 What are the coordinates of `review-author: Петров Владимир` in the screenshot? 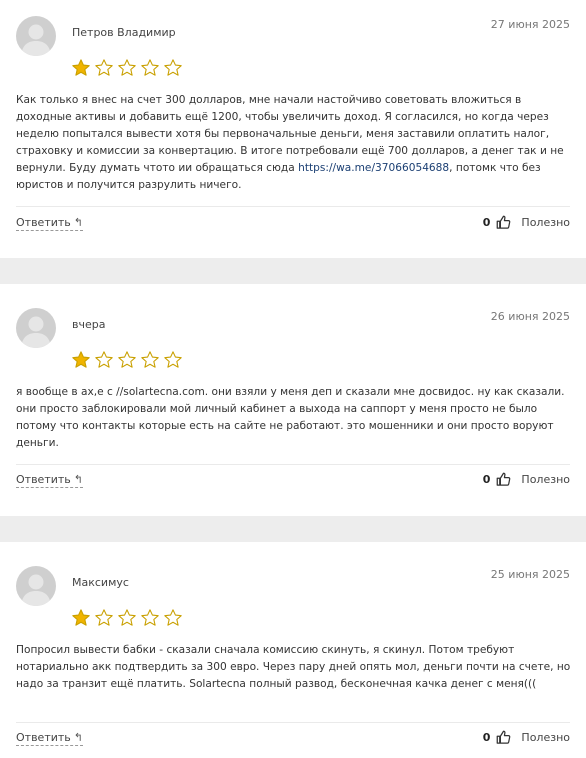 It's located at (124, 32).